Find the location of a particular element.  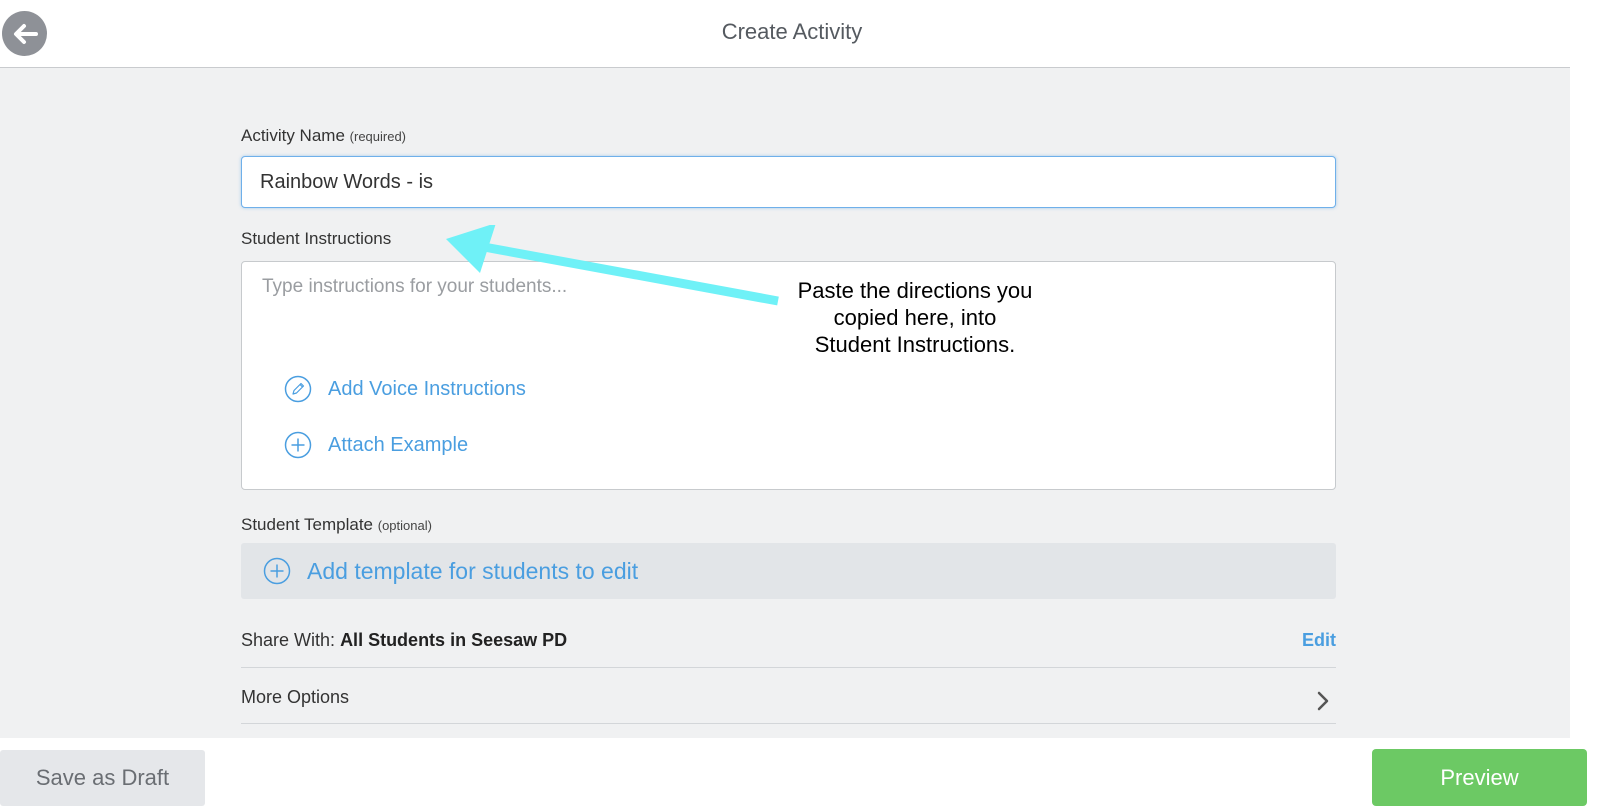

add-voice-instructions-label: Add Voice Instructions is located at coordinates (427, 388).